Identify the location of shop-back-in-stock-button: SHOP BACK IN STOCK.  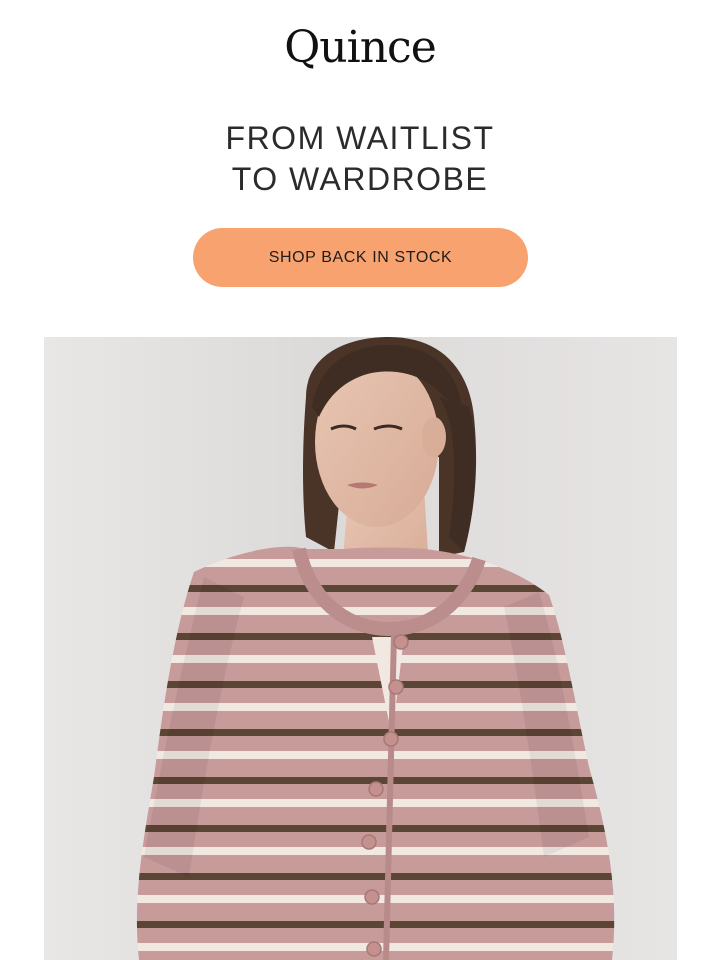
(360, 257).